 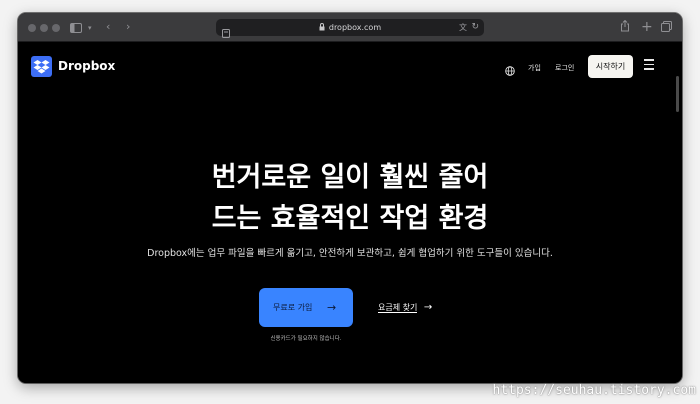 What do you see at coordinates (475, 27) in the screenshot?
I see `reload-icon: ↻` at bounding box center [475, 27].